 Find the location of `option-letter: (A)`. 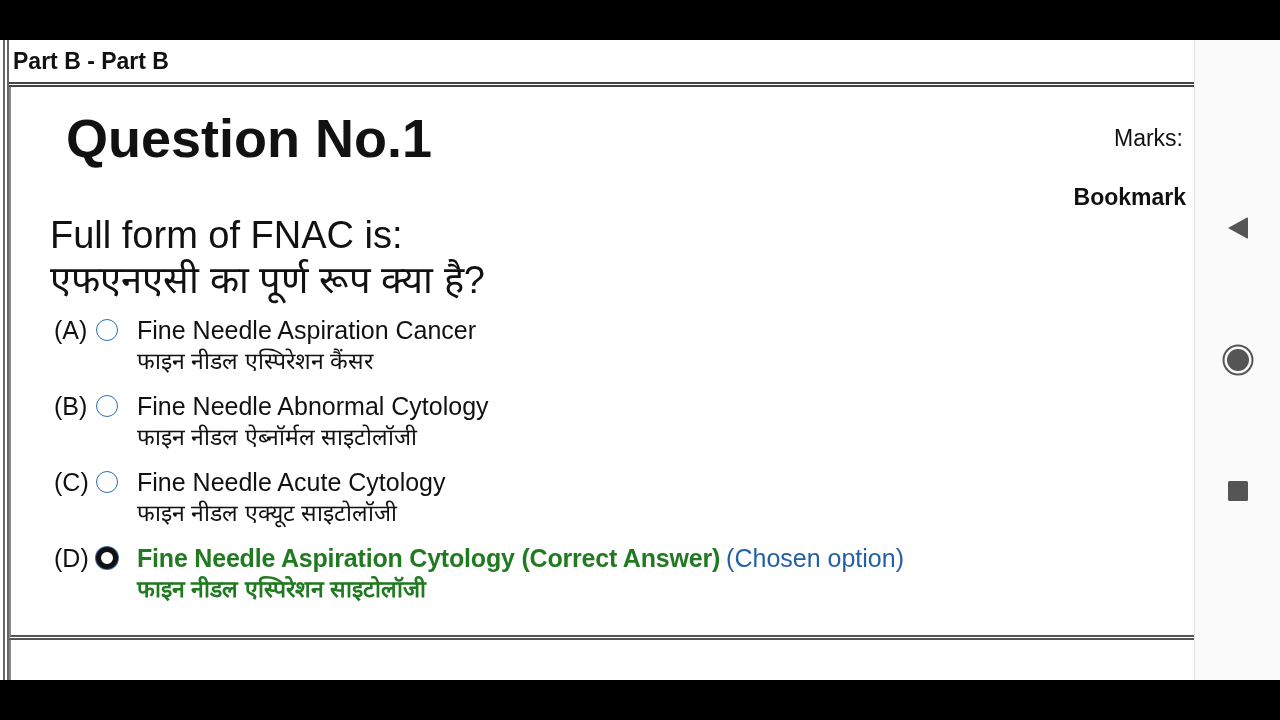

option-letter: (A) is located at coordinates (71, 330).